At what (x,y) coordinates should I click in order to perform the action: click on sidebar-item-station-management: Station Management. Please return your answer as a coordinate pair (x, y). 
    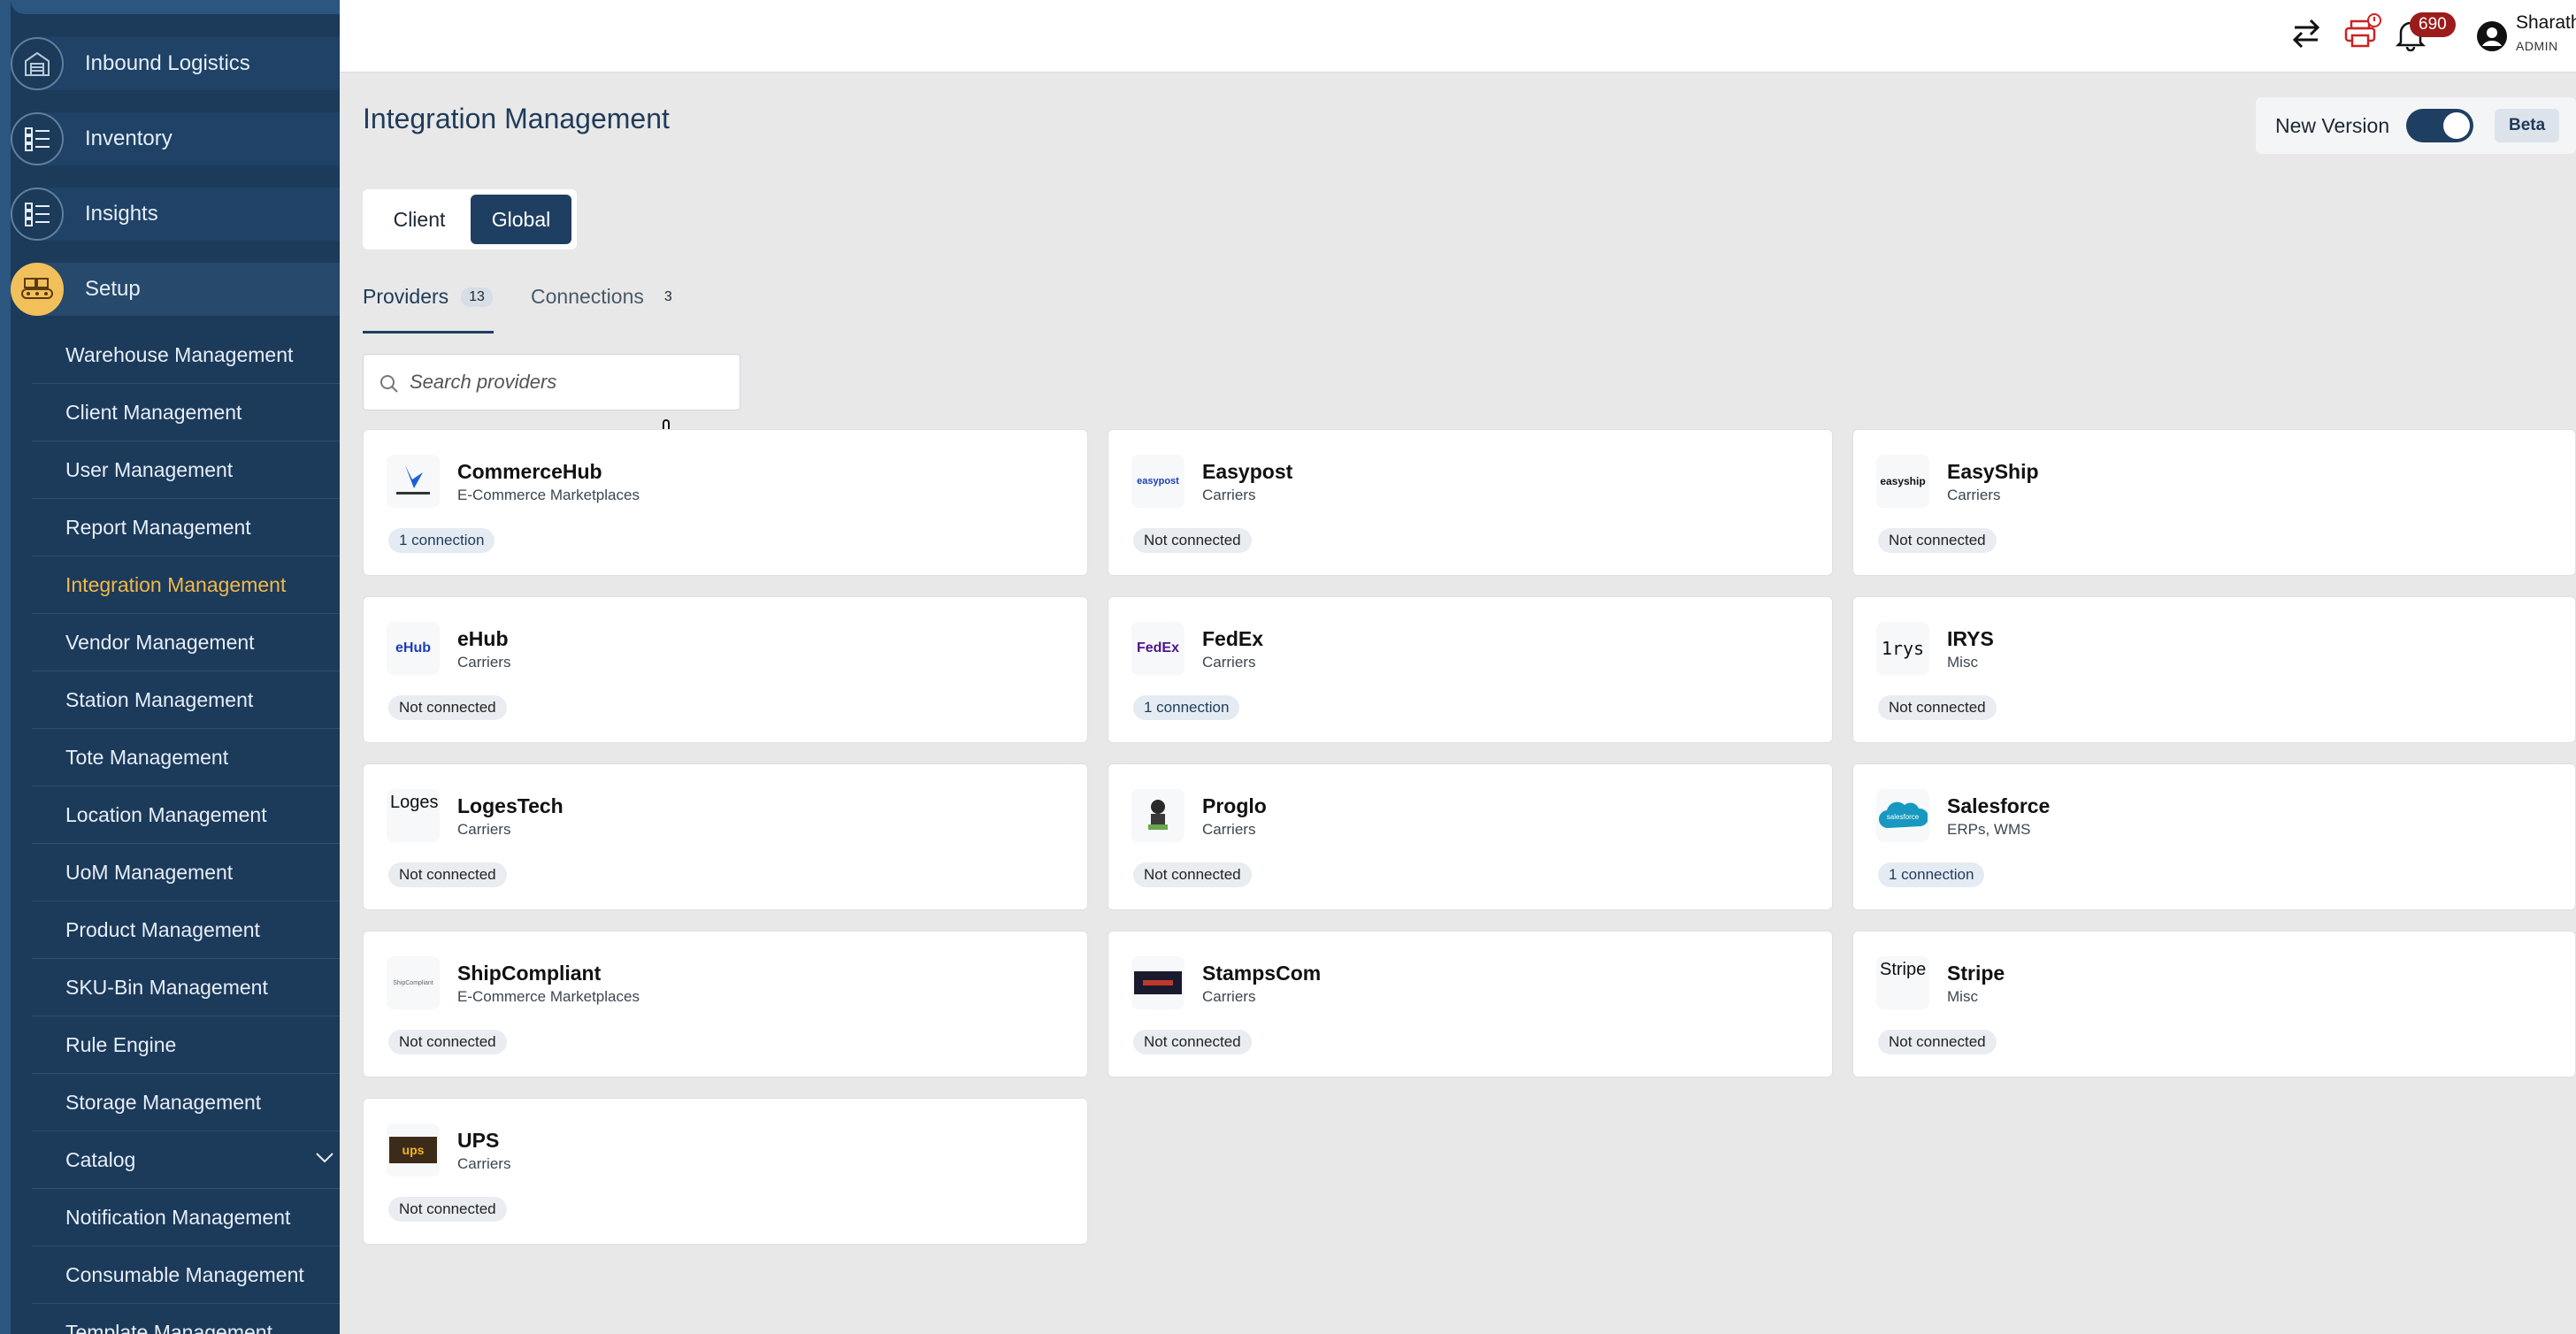
    Looking at the image, I should click on (186, 700).